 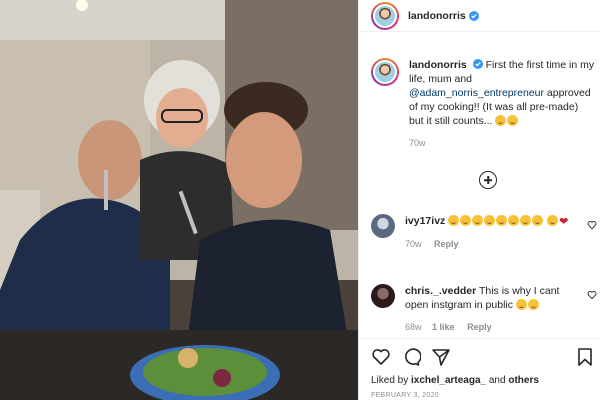 What do you see at coordinates (425, 221) in the screenshot?
I see `comment-username: ivy17ivz` at bounding box center [425, 221].